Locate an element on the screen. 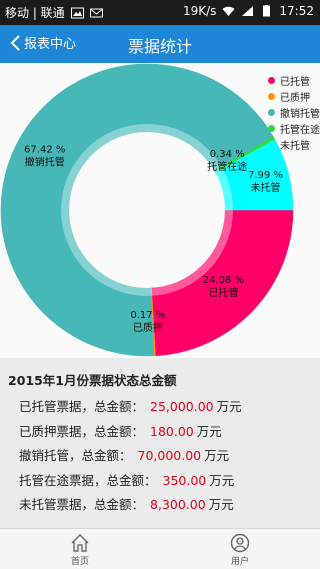 The height and width of the screenshot is (569, 320). chart-legend: 已托管已质押撤销托管托管在途未托管 is located at coordinates (294, 112).